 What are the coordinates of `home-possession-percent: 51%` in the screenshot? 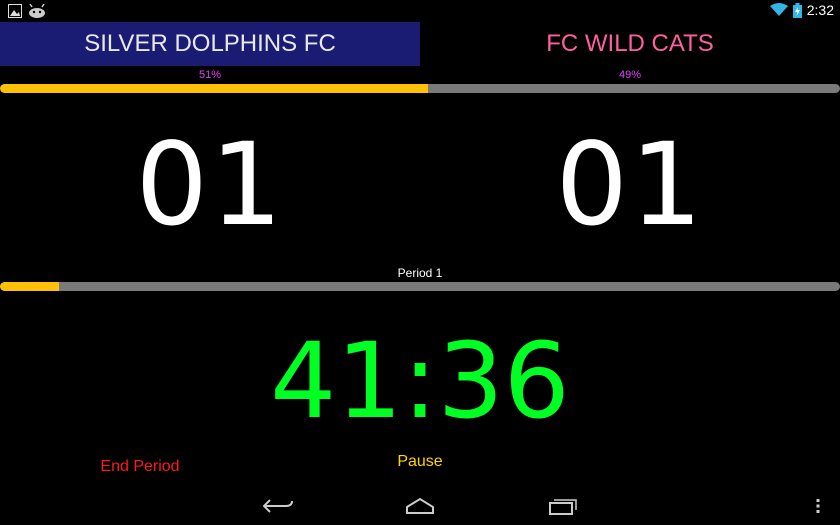 It's located at (210, 75).